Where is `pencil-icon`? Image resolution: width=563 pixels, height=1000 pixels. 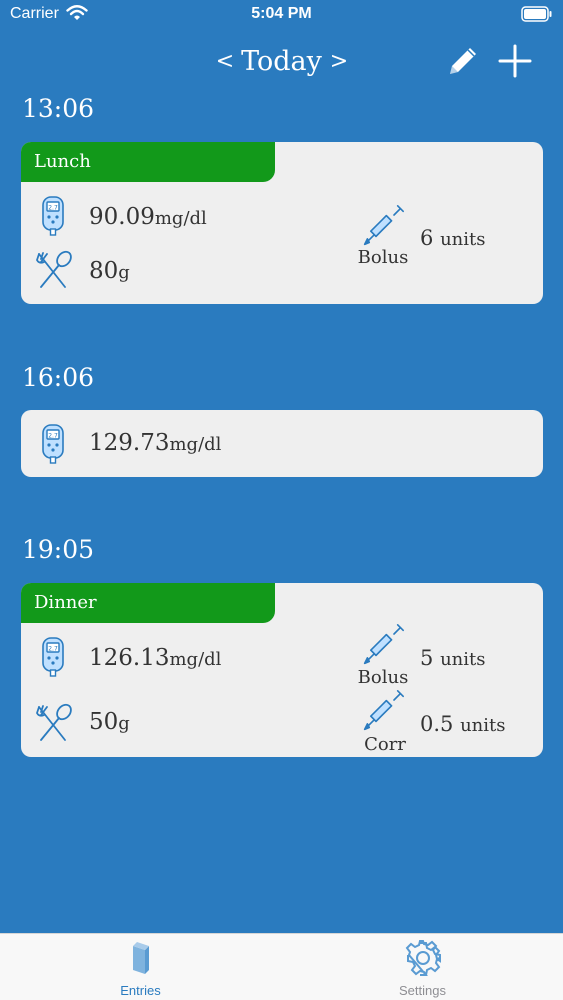
pencil-icon is located at coordinates (463, 61).